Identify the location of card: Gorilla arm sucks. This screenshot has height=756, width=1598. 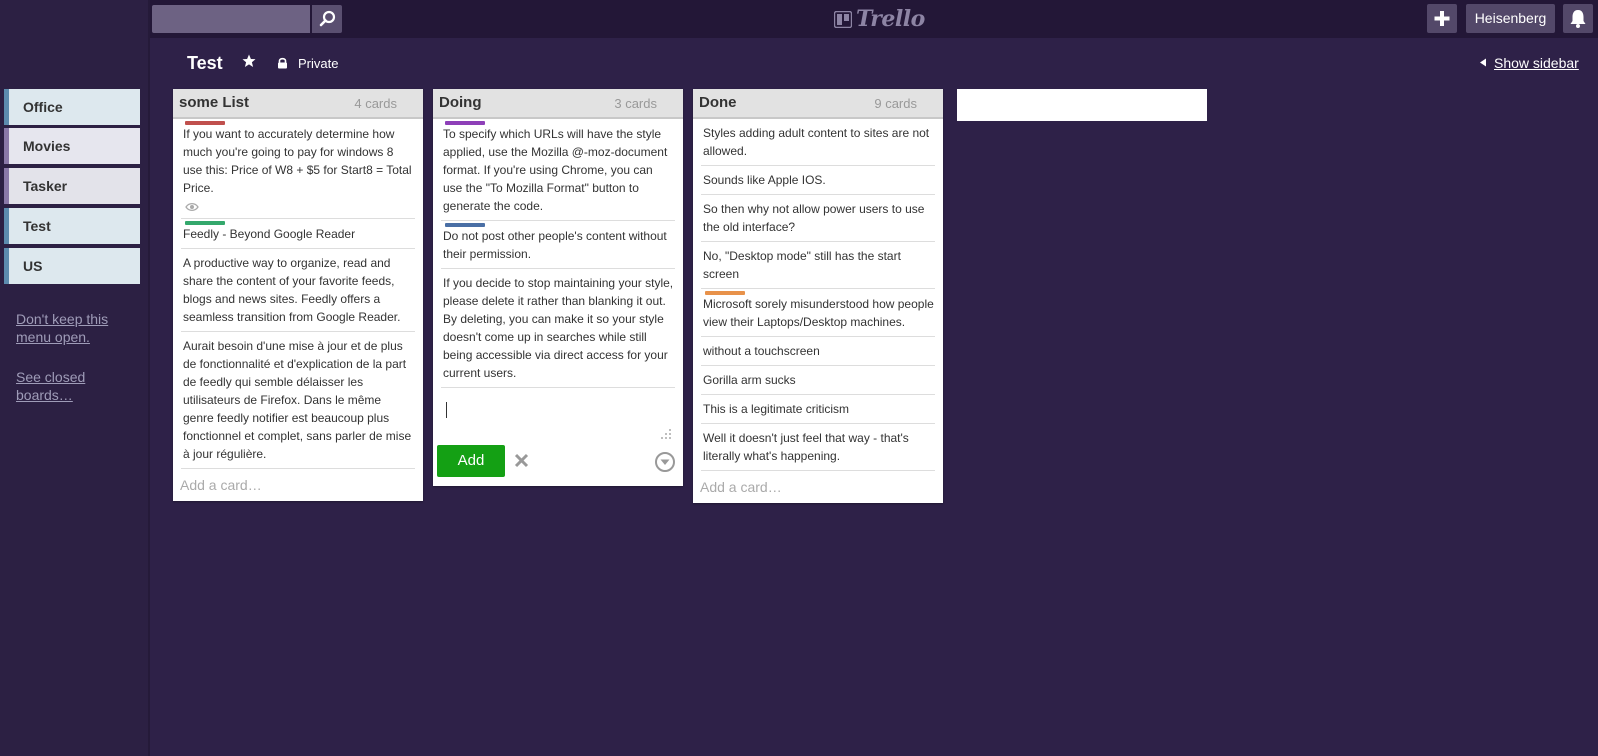
(818, 380).